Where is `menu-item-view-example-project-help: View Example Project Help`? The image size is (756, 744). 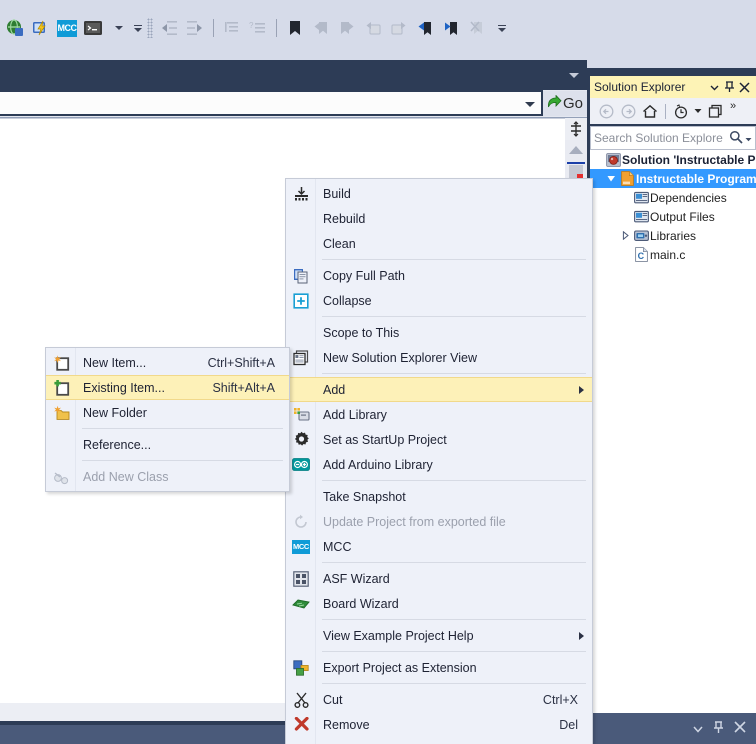 menu-item-view-example-project-help: View Example Project Help is located at coordinates (439, 635).